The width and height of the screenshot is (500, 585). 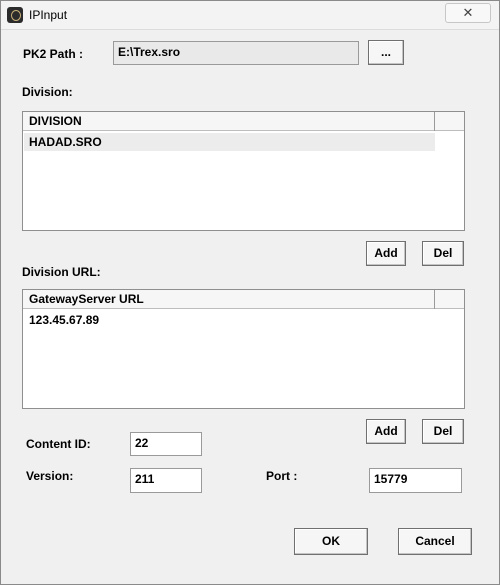 I want to click on division-del-label: Del, so click(x=443, y=253).